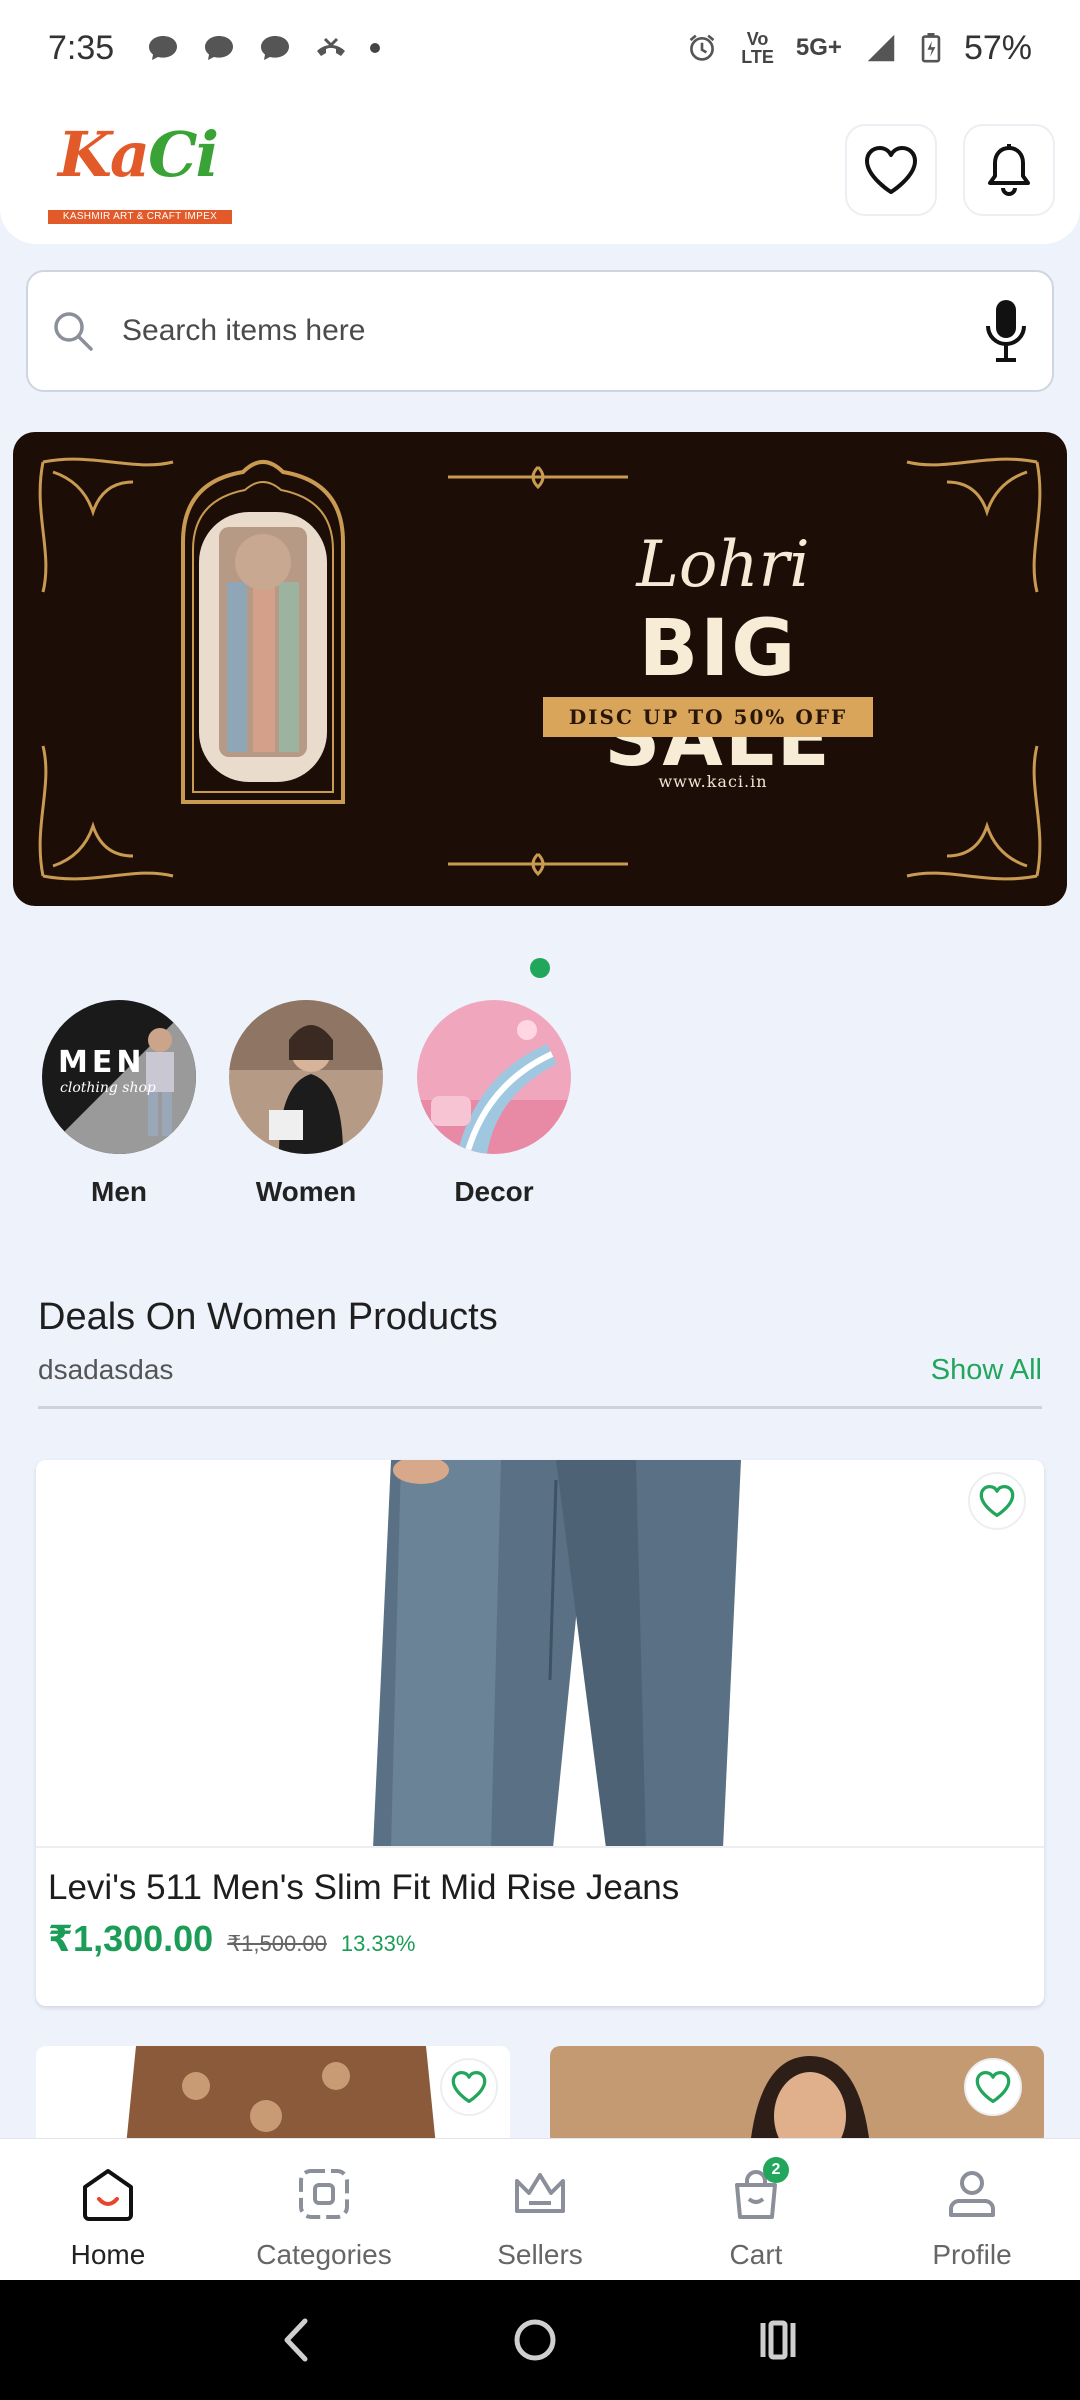 This screenshot has height=2400, width=1080. What do you see at coordinates (931, 48) in the screenshot?
I see `battery-charging-icon` at bounding box center [931, 48].